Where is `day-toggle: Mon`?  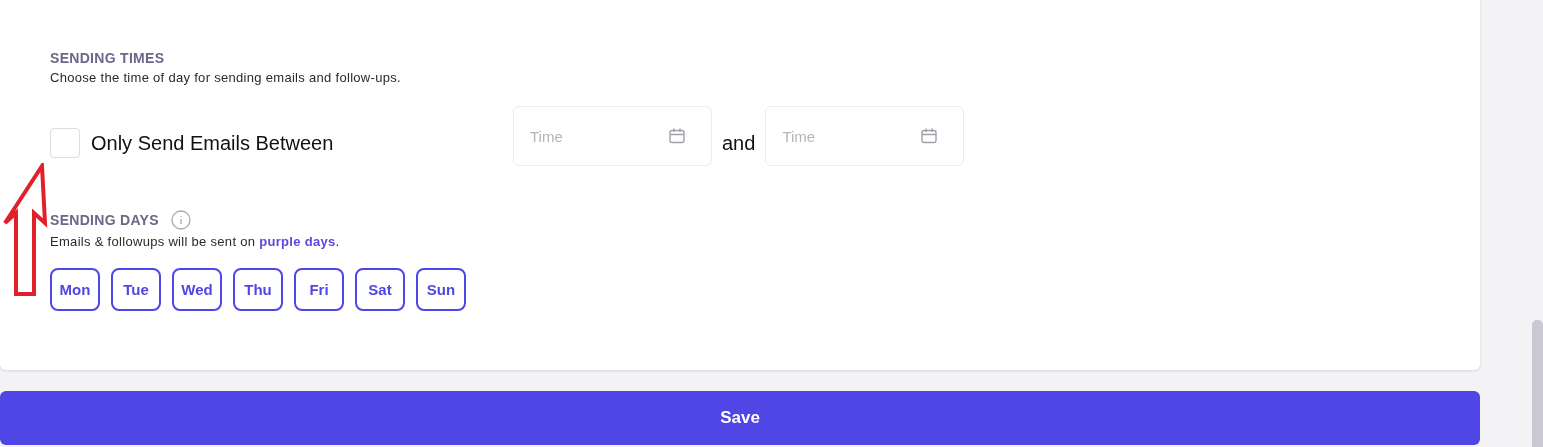 day-toggle: Mon is located at coordinates (75, 289).